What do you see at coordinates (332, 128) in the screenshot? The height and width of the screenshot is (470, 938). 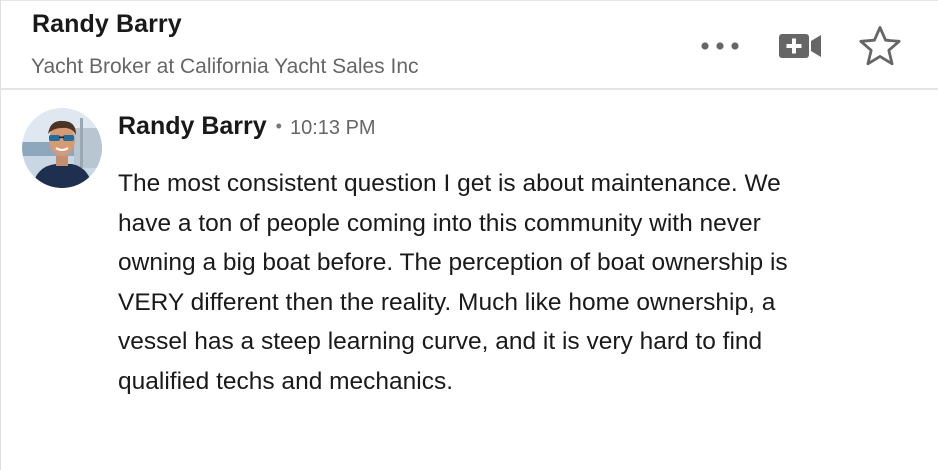 I see `message-timestamp: 10:13 PM` at bounding box center [332, 128].